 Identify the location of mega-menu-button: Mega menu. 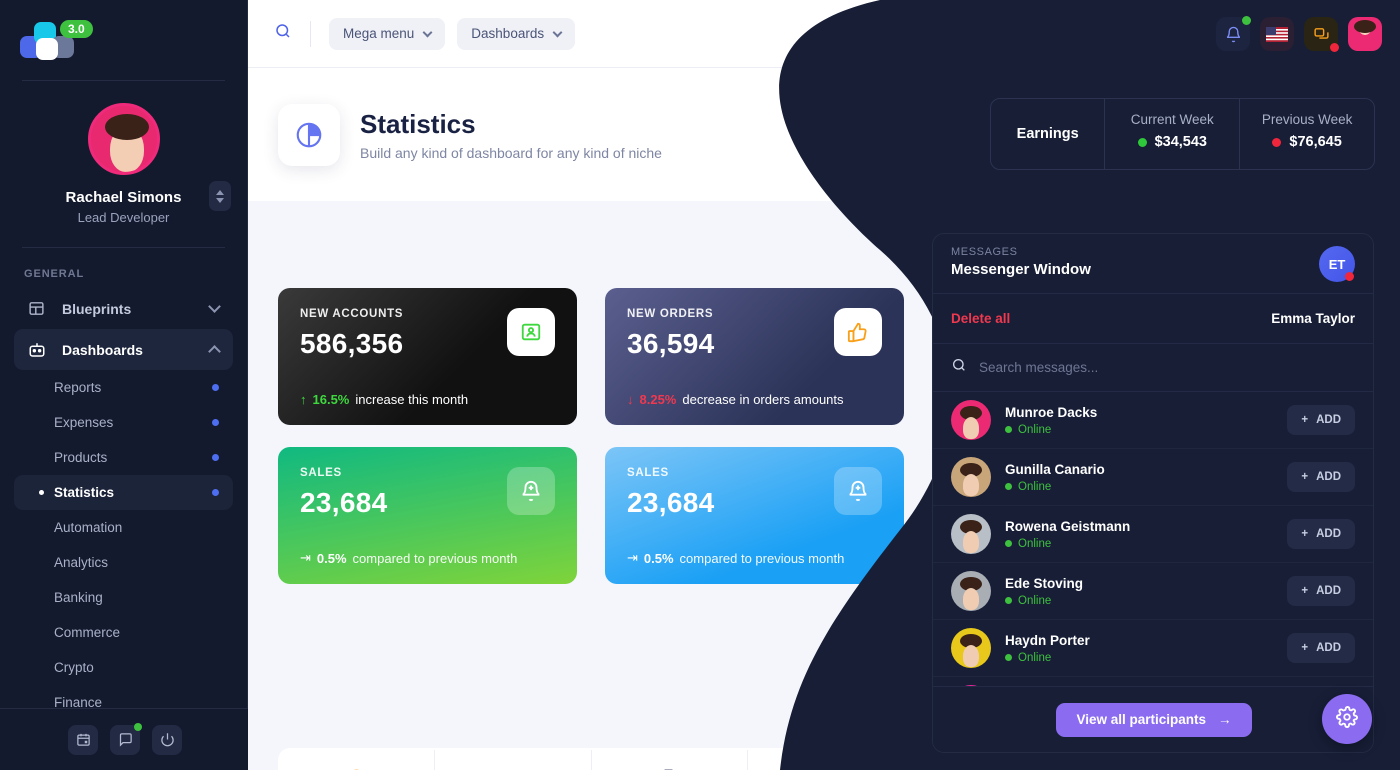
(387, 33).